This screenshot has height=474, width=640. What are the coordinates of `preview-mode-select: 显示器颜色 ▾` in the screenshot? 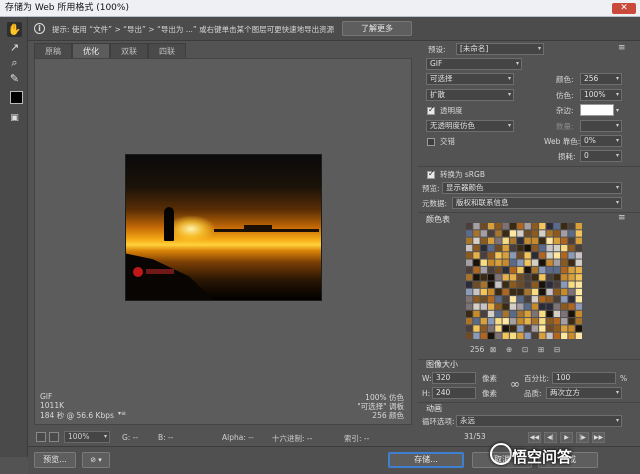 It's located at (532, 188).